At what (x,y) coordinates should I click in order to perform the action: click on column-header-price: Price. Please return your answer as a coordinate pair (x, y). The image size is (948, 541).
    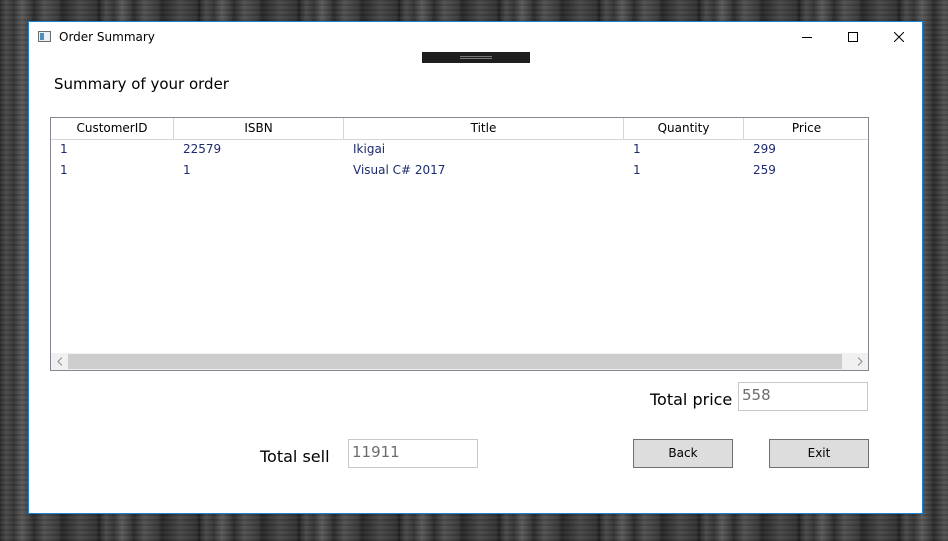
    Looking at the image, I should click on (806, 128).